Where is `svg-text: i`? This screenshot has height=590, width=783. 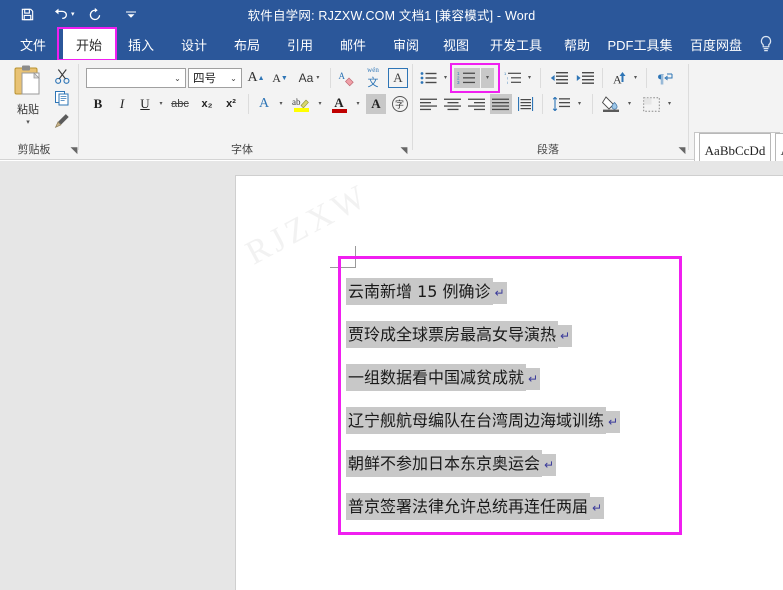 svg-text: i is located at coordinates (507, 82).